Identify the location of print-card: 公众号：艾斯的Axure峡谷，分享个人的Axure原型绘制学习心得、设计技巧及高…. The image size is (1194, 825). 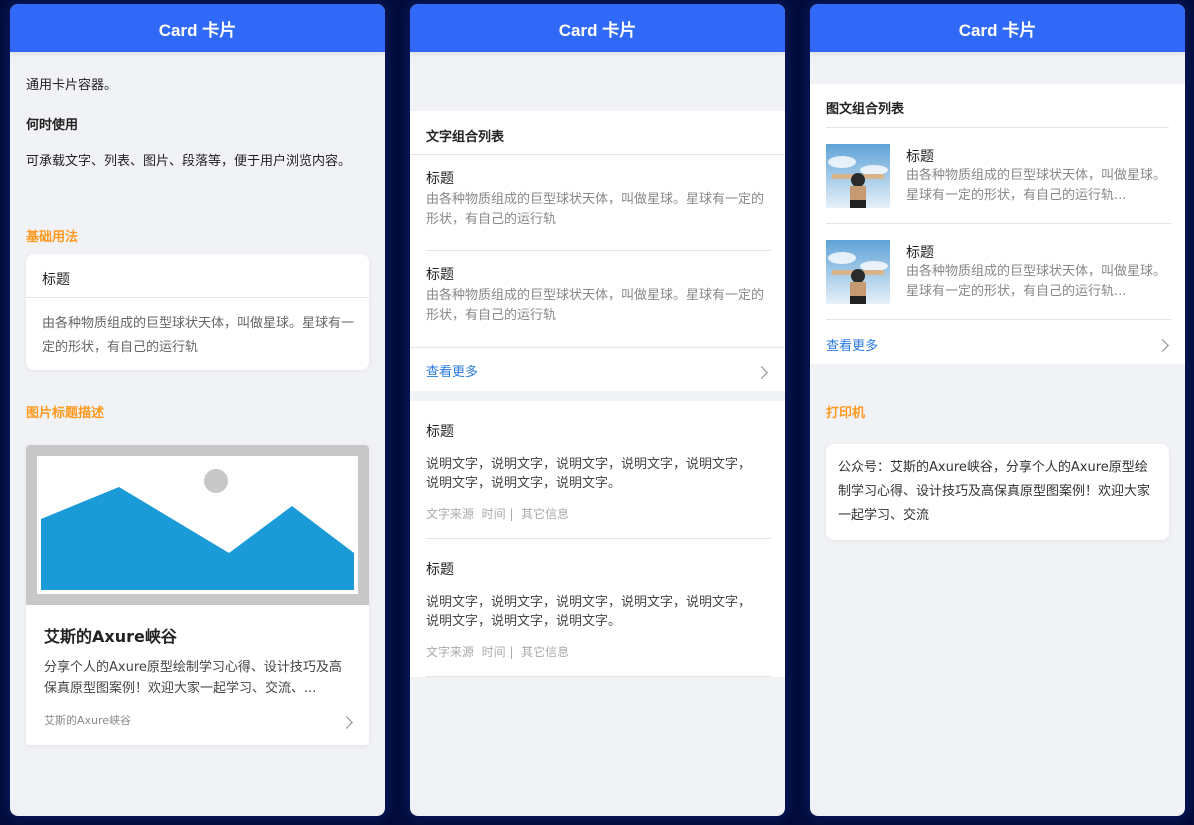
(997, 492).